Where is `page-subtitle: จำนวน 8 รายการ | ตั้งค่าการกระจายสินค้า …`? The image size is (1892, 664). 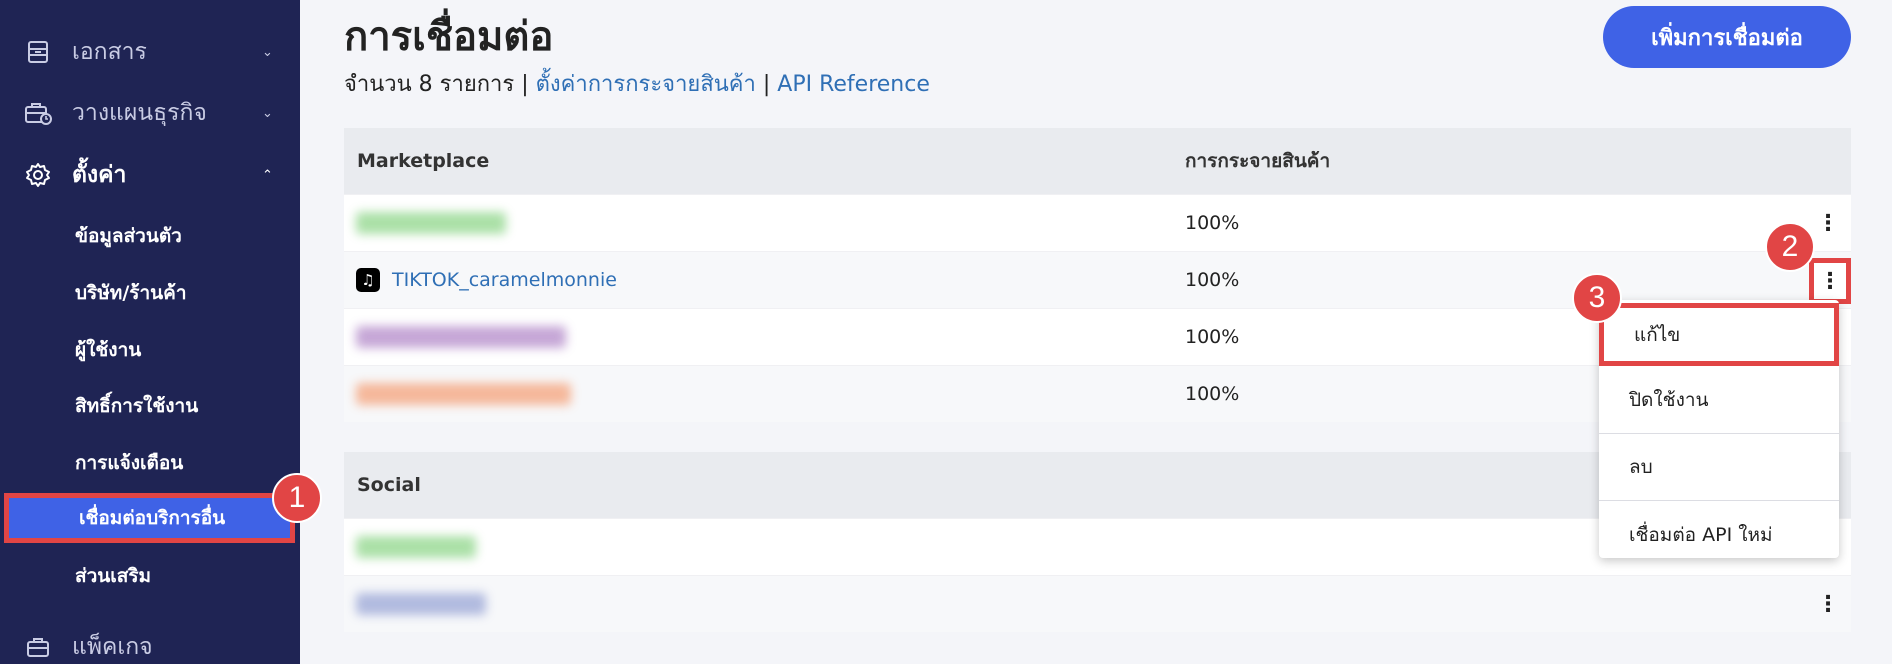 page-subtitle: จำนวน 8 รายการ | ตั้งค่าการกระจายสินค้า … is located at coordinates (637, 83).